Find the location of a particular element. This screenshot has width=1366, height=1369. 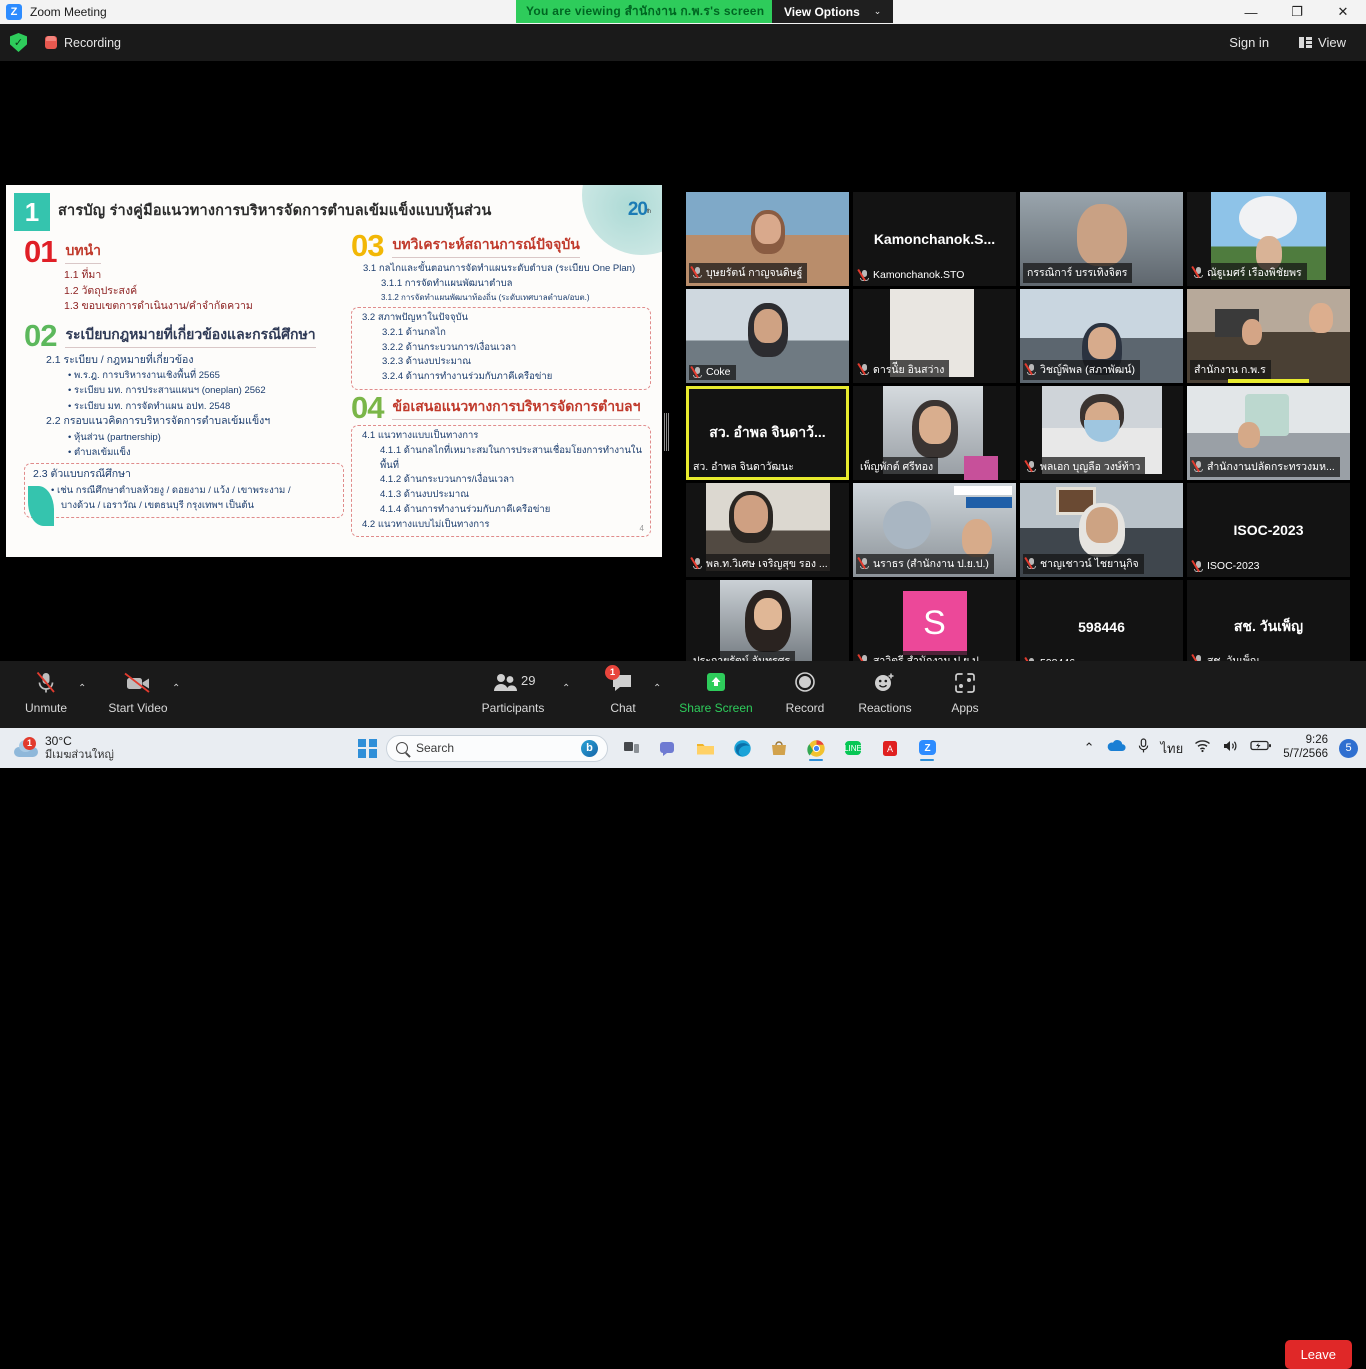

weather-widget: 1 30°C มีเมฆส่วนใหญ่ is located at coordinates (64, 747).